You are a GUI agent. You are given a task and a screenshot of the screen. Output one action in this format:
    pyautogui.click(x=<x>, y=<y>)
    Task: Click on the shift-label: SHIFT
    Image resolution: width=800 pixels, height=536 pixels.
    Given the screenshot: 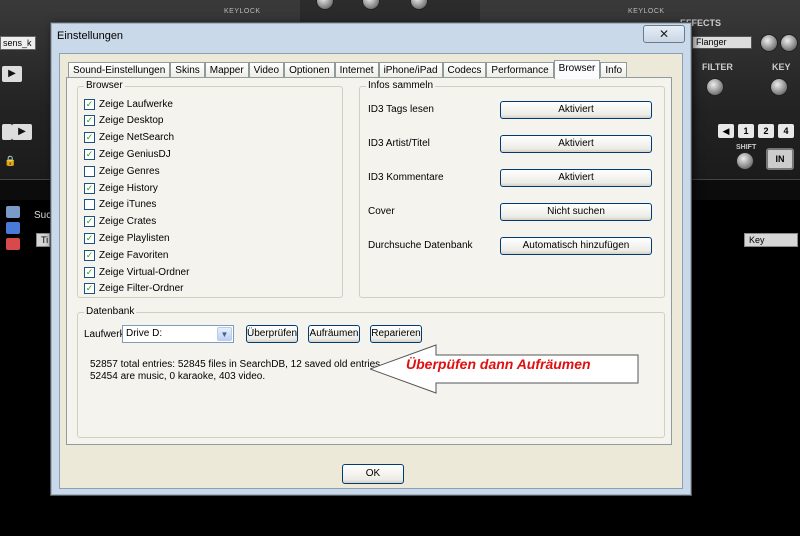 What is the action you would take?
    pyautogui.click(x=746, y=147)
    